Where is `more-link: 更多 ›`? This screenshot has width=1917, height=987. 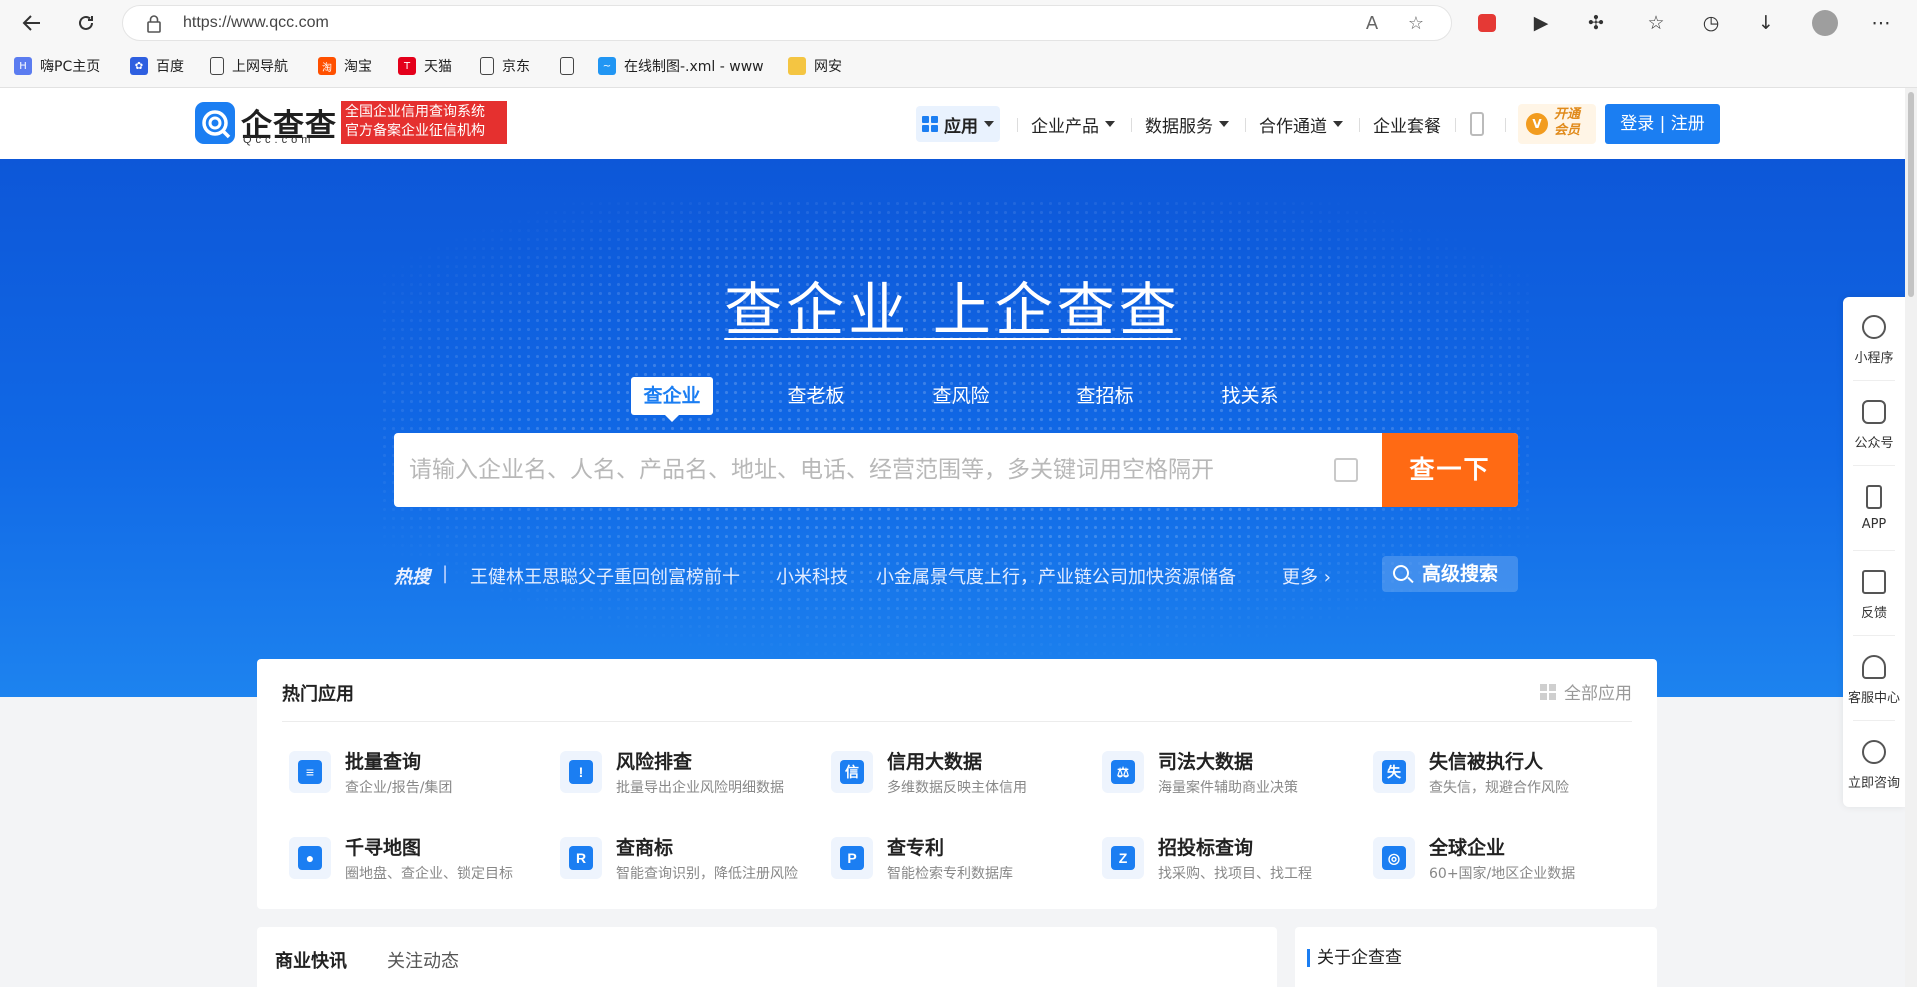
more-link: 更多 › is located at coordinates (1306, 576).